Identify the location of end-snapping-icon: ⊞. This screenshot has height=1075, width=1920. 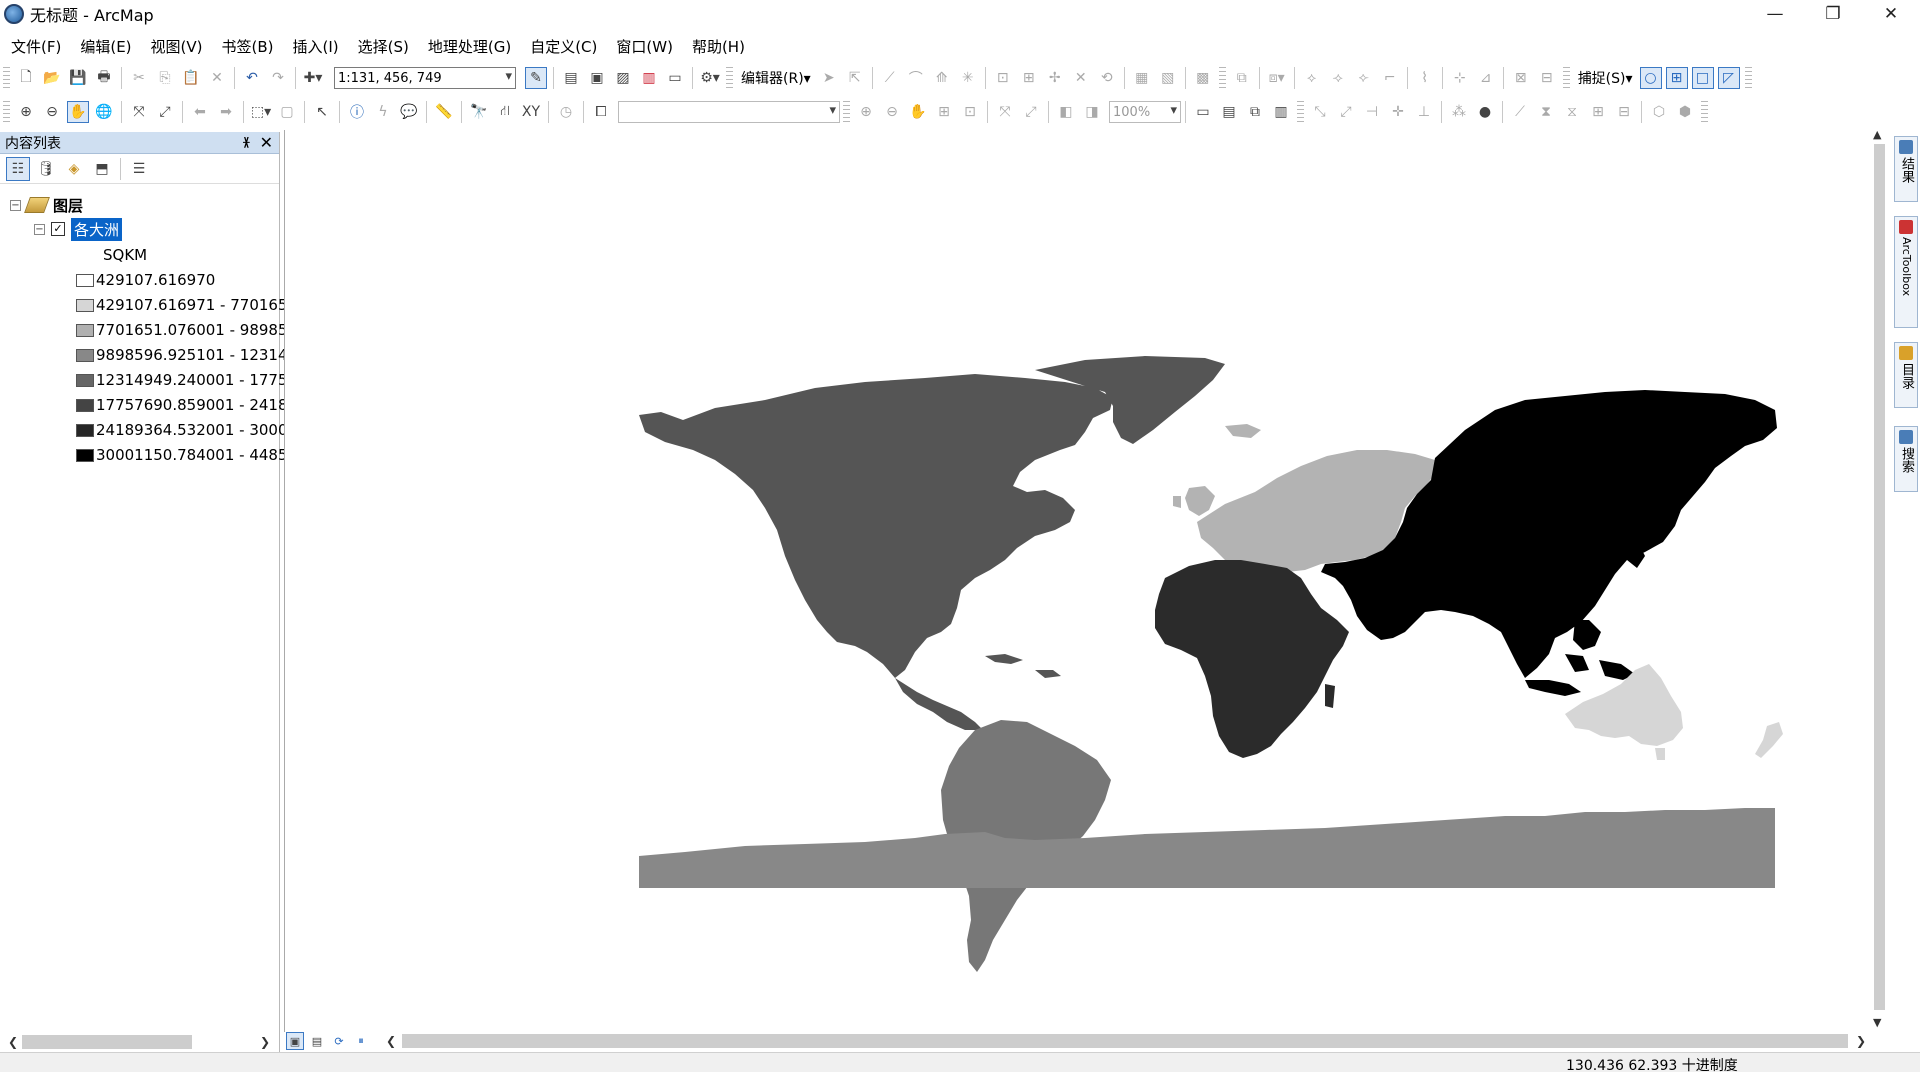
(1676, 78).